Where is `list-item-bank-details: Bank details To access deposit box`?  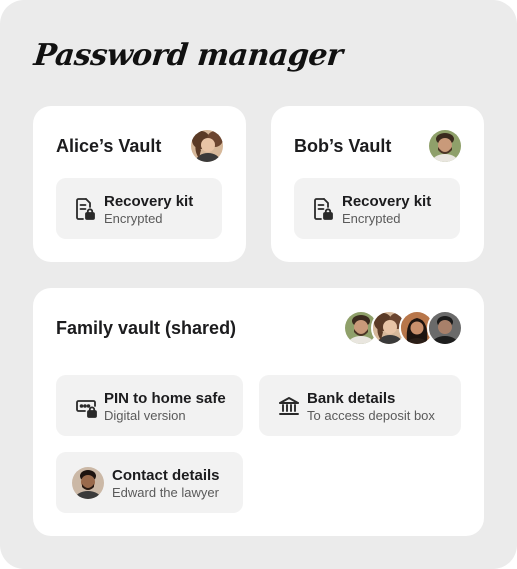 list-item-bank-details: Bank details To access deposit box is located at coordinates (360, 405).